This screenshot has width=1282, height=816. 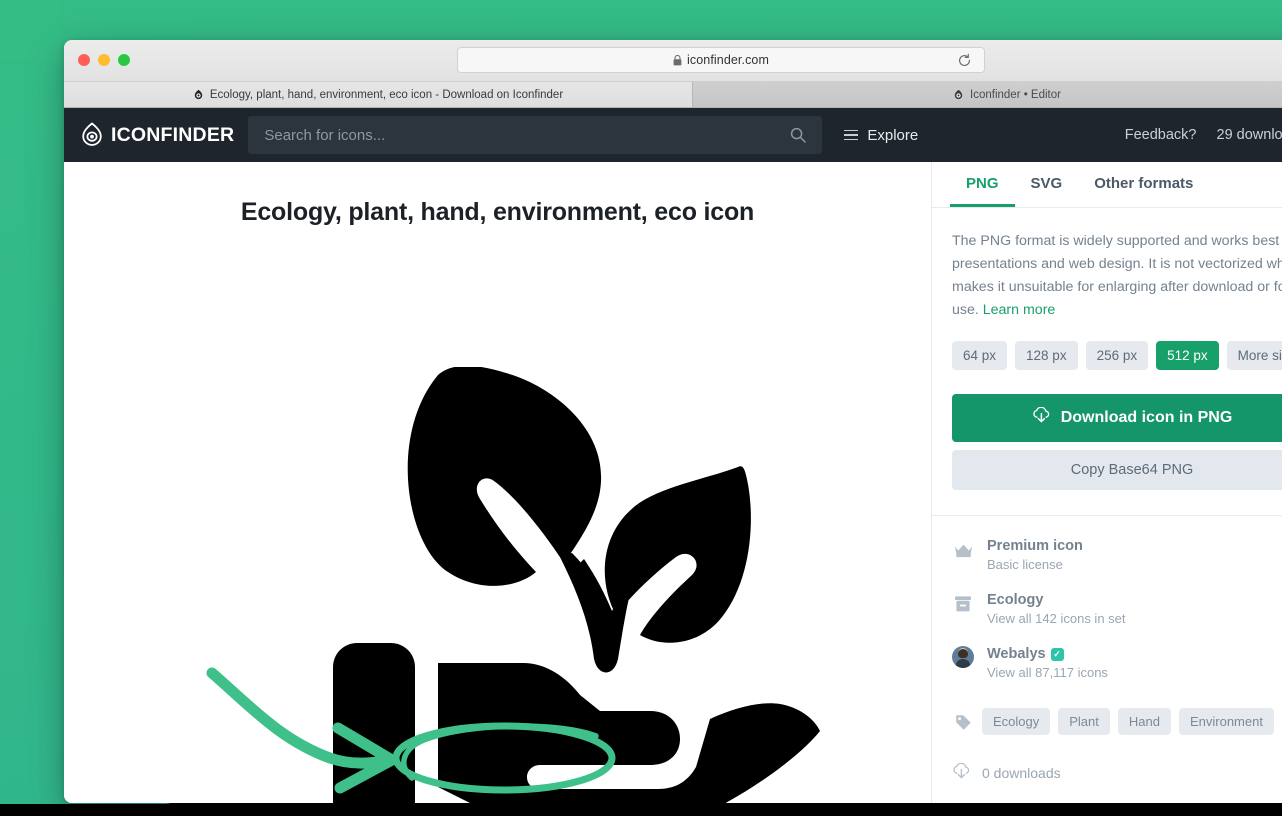 What do you see at coordinates (1047, 672) in the screenshot?
I see `meta-author-subtitle: View all 87,117 icons` at bounding box center [1047, 672].